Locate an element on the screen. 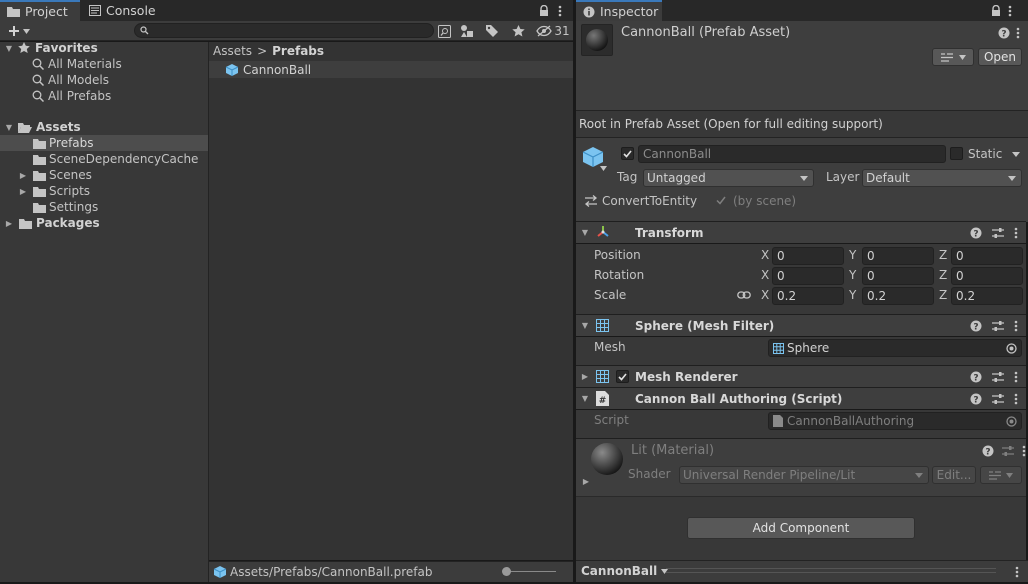 This screenshot has width=1028, height=584. mesh-filter-header: ▼ Sphere (Mesh Filter) ? is located at coordinates (801, 325).